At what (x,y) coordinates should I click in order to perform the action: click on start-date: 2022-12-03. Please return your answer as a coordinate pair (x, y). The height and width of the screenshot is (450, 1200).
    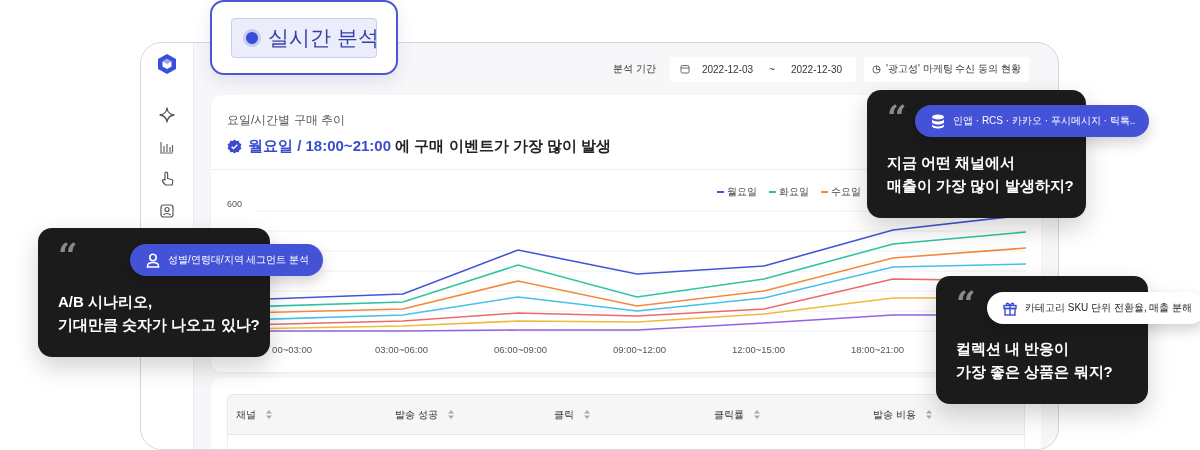
    Looking at the image, I should click on (727, 69).